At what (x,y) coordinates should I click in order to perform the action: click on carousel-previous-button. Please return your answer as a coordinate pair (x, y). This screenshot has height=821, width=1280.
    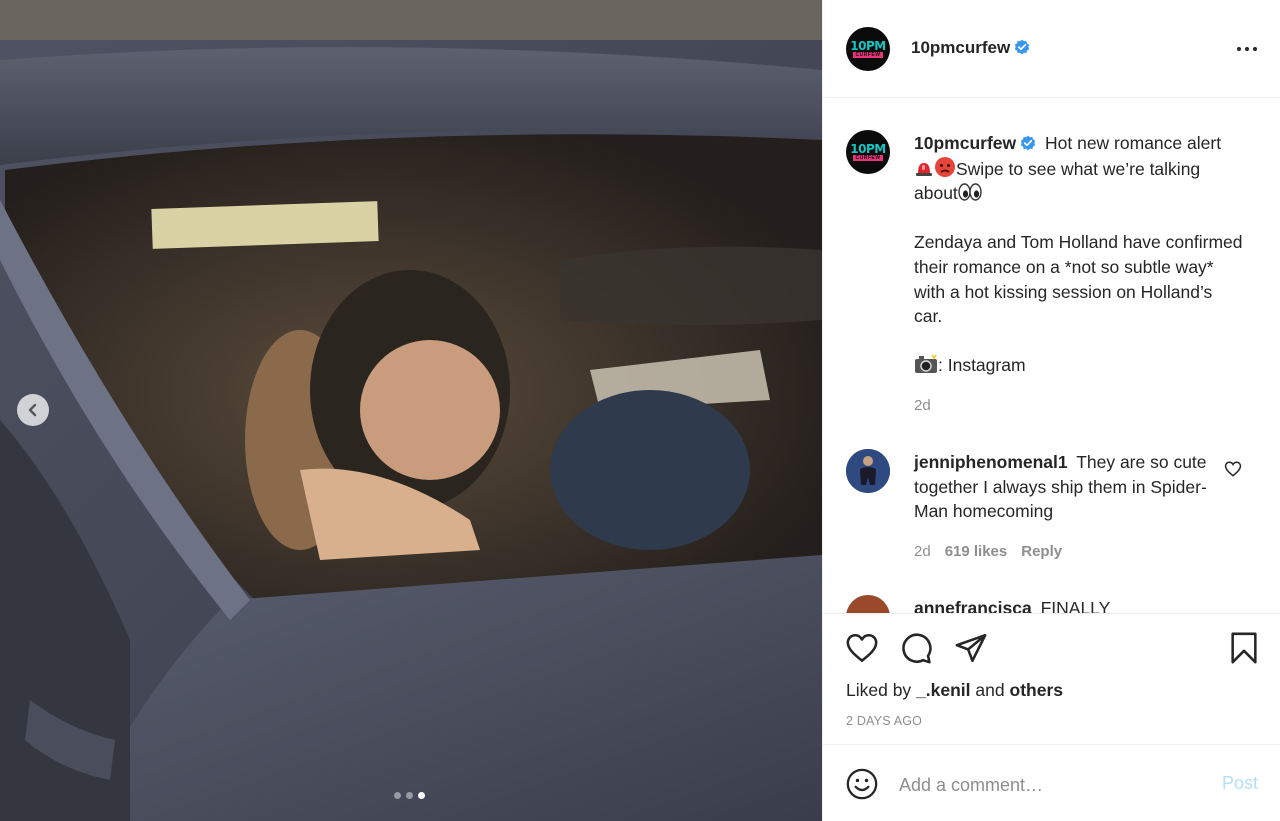
    Looking at the image, I should click on (33, 410).